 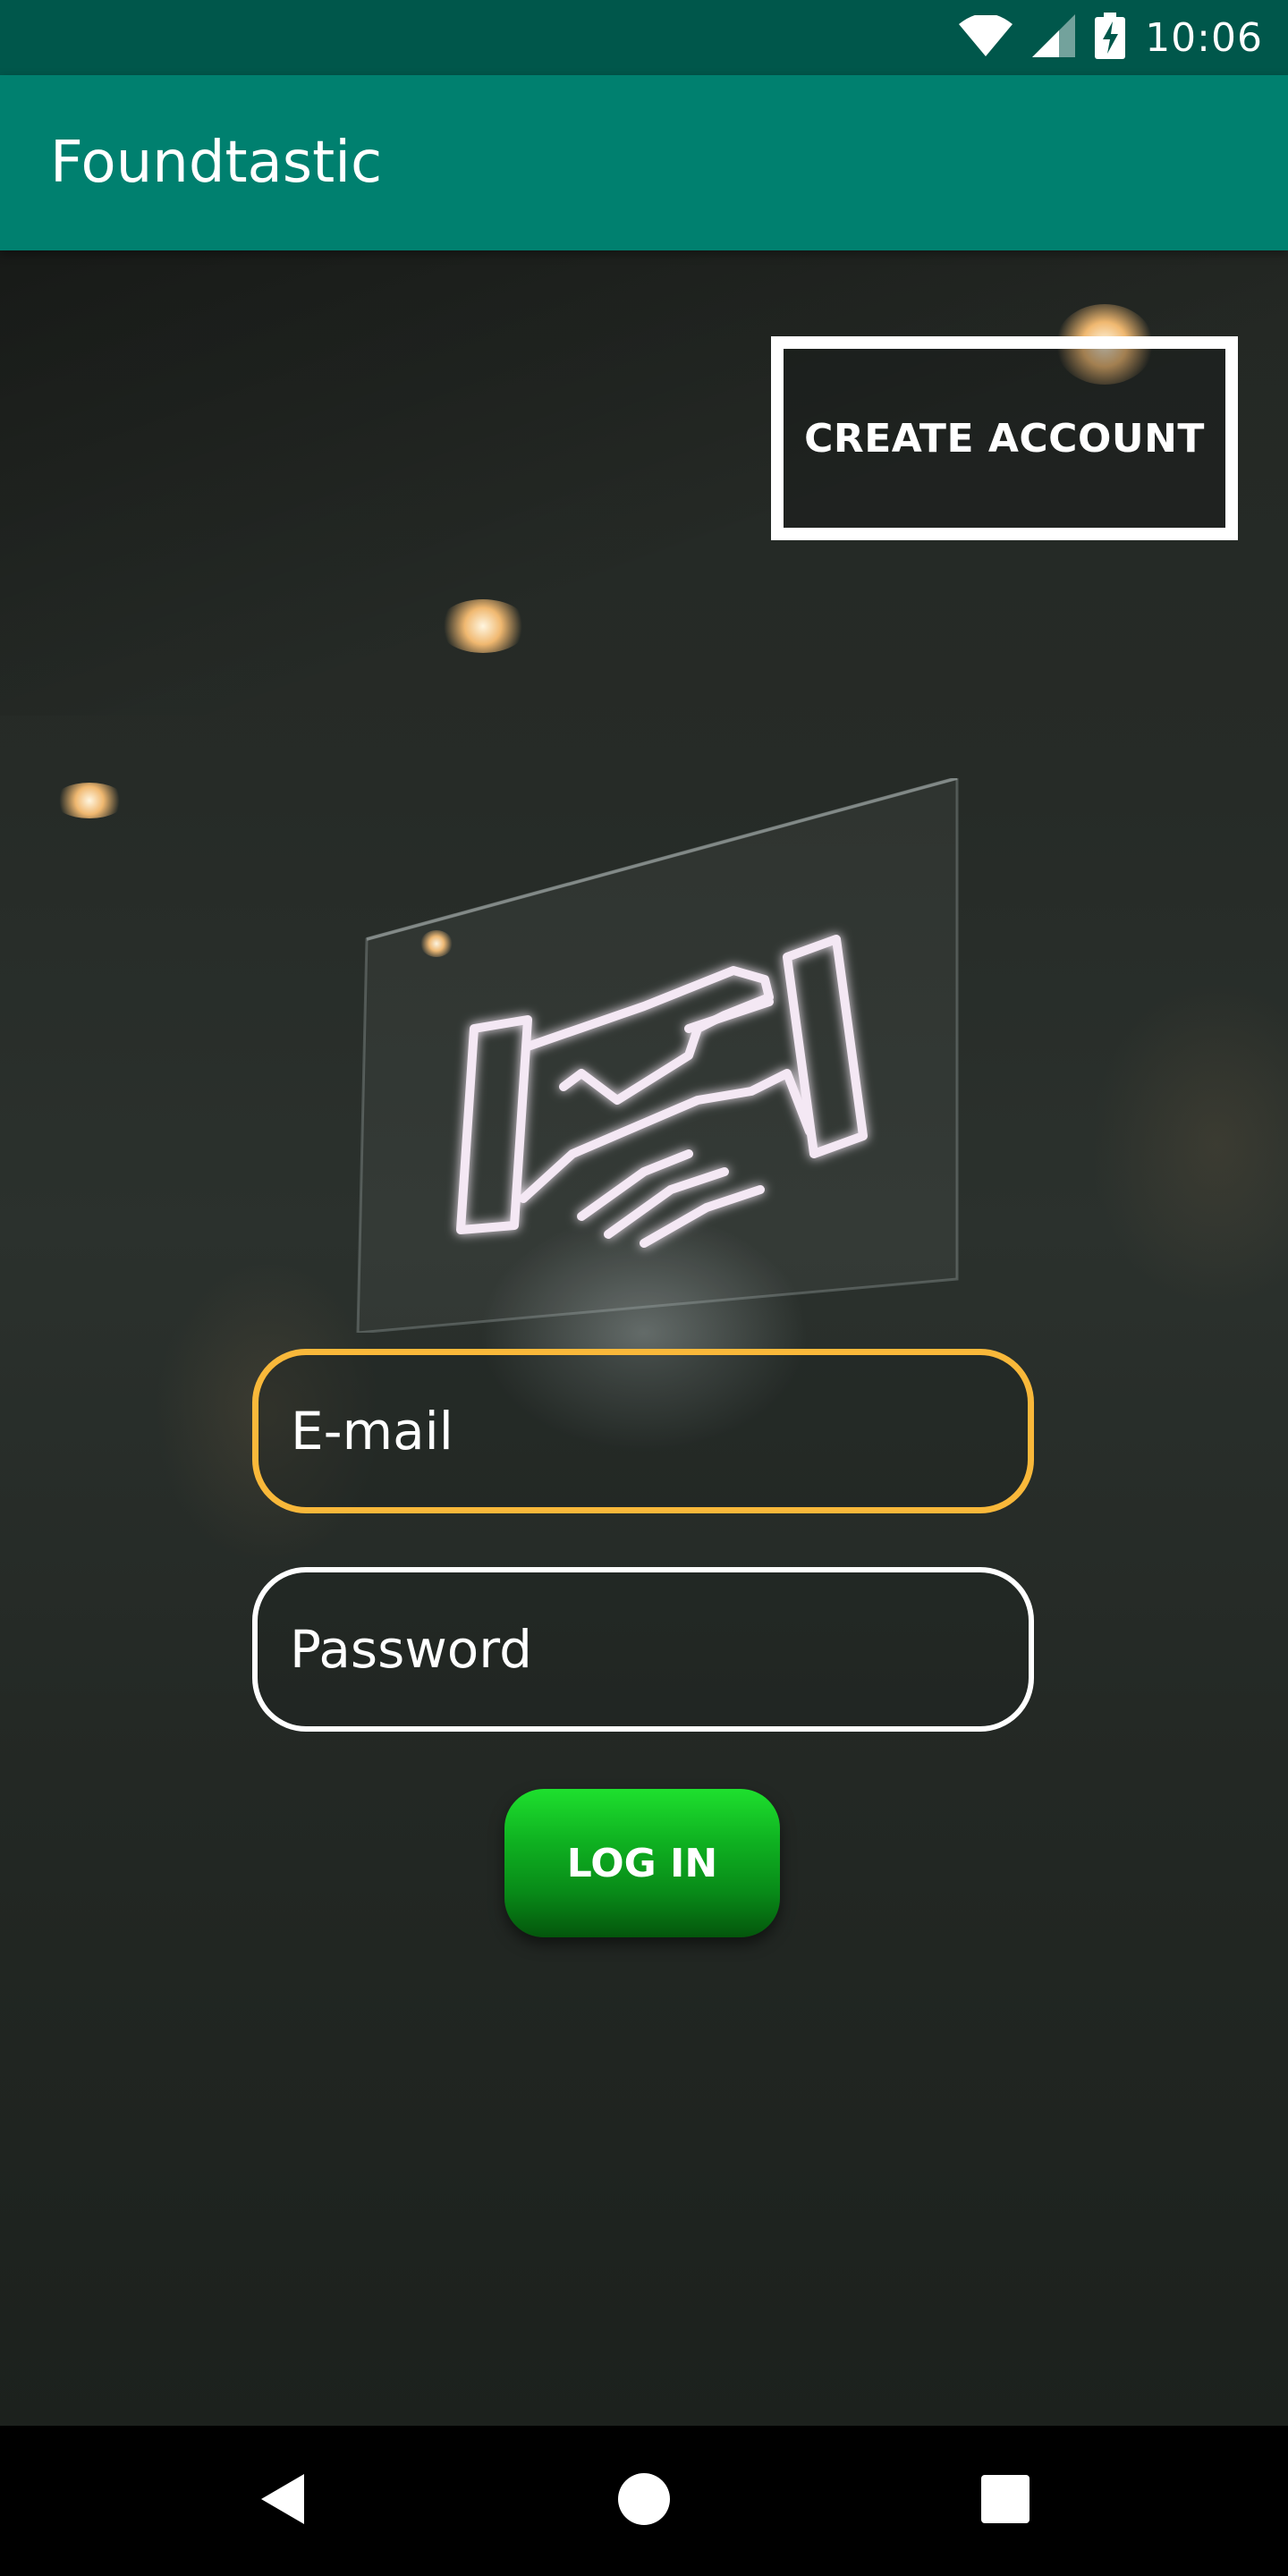 What do you see at coordinates (1004, 438) in the screenshot?
I see `create-account-button: CREATE ACCOUNT` at bounding box center [1004, 438].